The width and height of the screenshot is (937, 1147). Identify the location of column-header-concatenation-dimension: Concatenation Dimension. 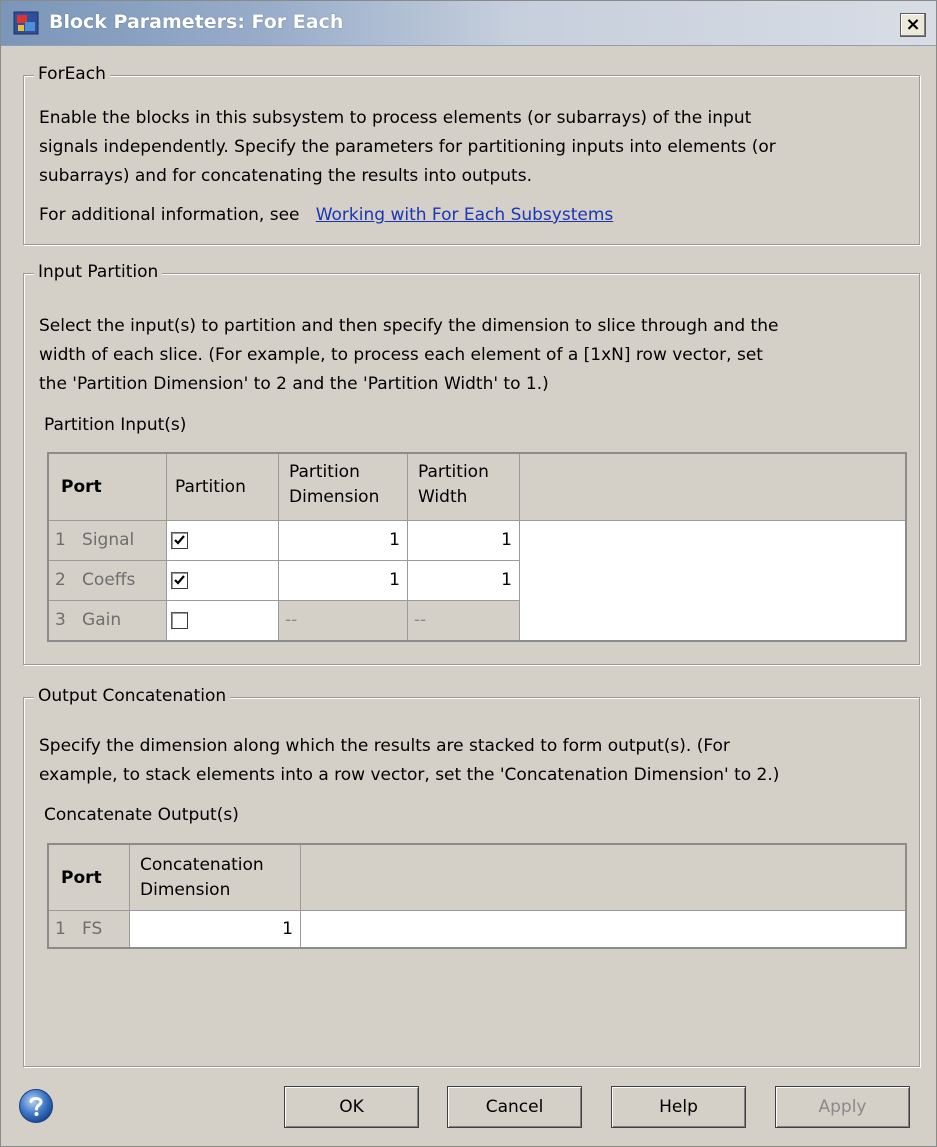
(215, 878).